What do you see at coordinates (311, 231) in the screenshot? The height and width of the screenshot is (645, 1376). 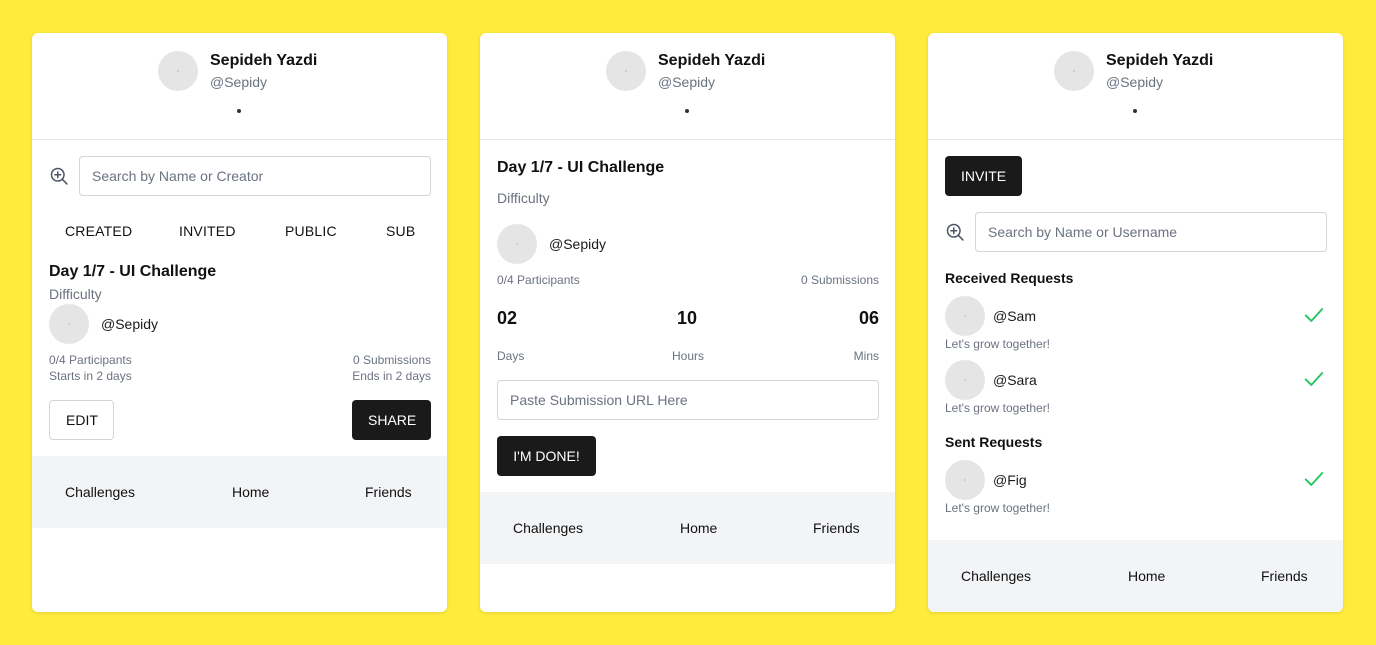 I see `tab-public: PUBLIC` at bounding box center [311, 231].